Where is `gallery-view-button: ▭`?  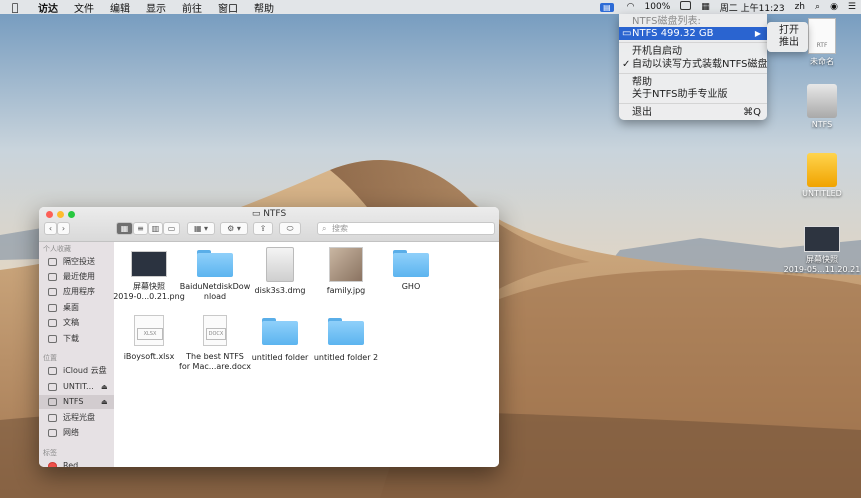 gallery-view-button: ▭ is located at coordinates (171, 228).